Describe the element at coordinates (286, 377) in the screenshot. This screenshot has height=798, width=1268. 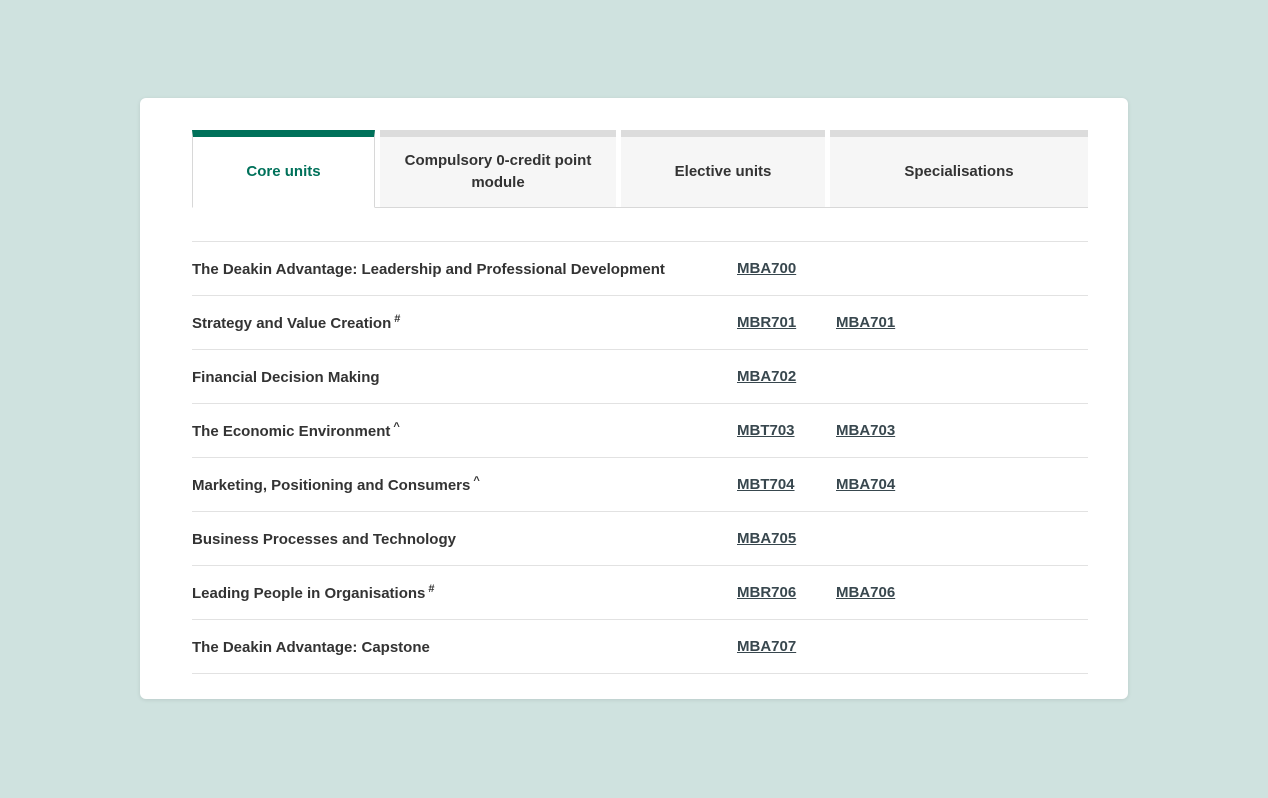
I see `unit-name-text: Financial Decision Making` at that location.